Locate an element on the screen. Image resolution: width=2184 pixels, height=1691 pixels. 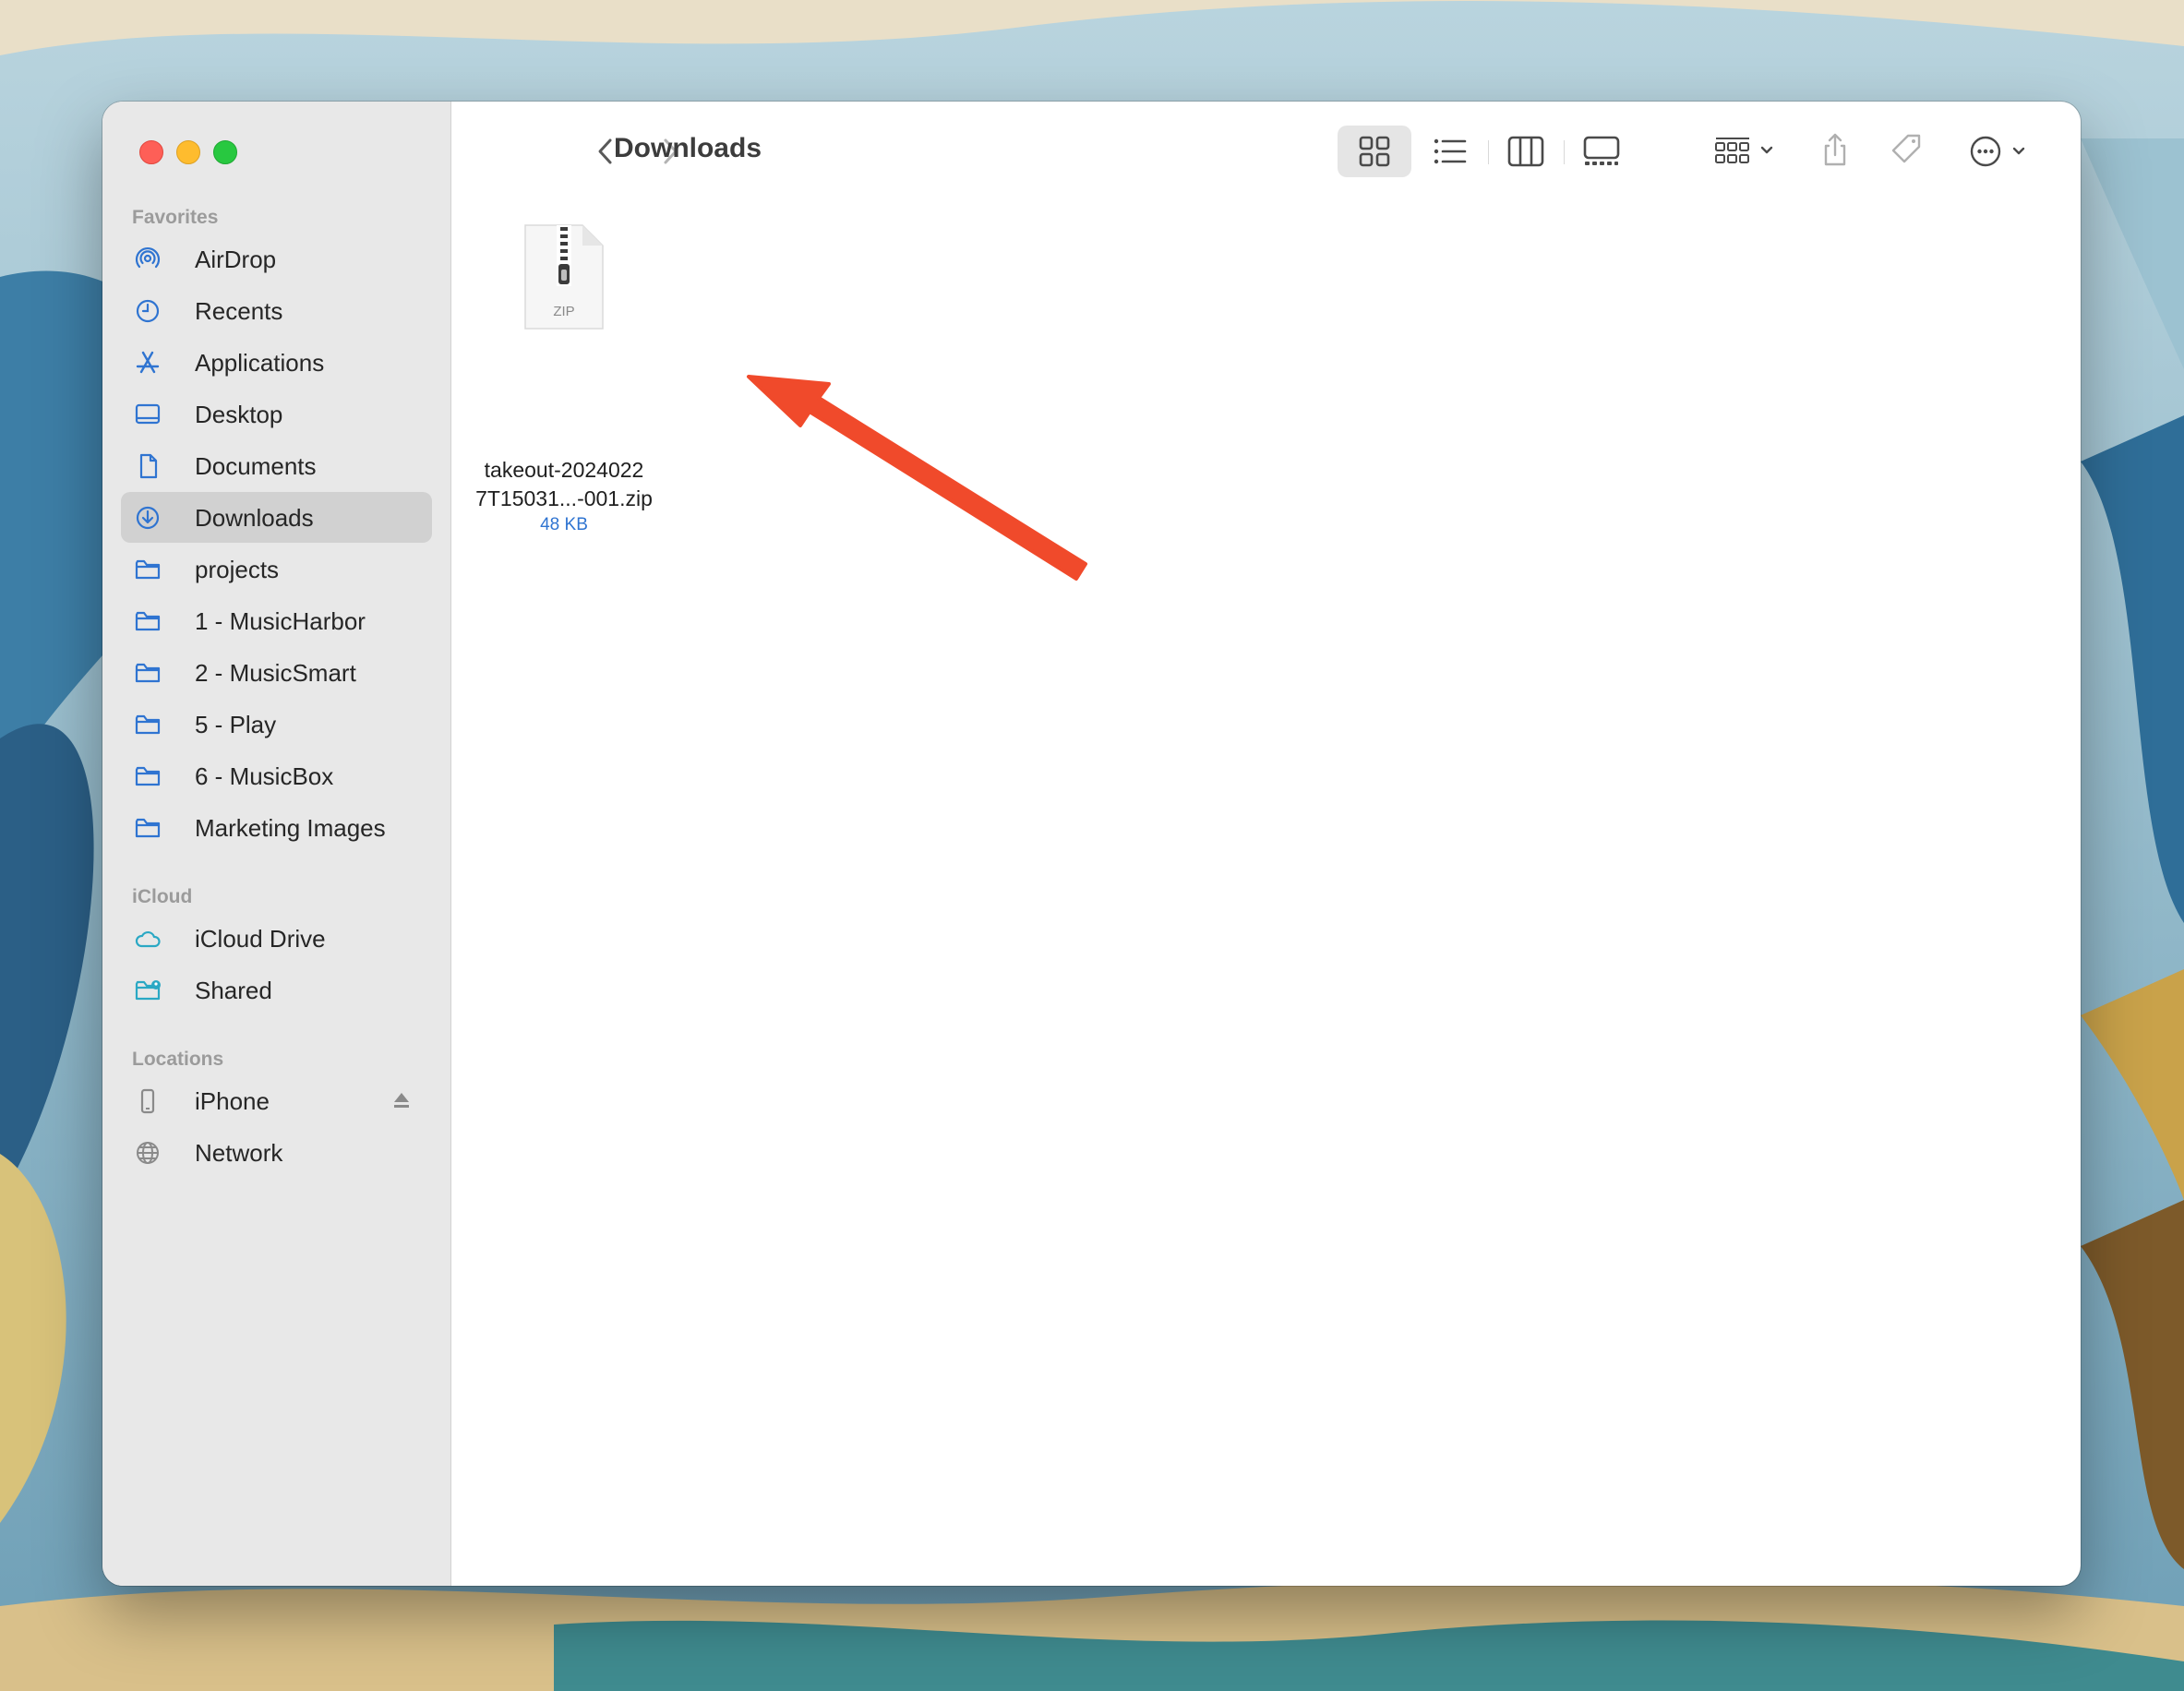
sidebar-item-iphone: iPhone is located at coordinates (276, 1100).